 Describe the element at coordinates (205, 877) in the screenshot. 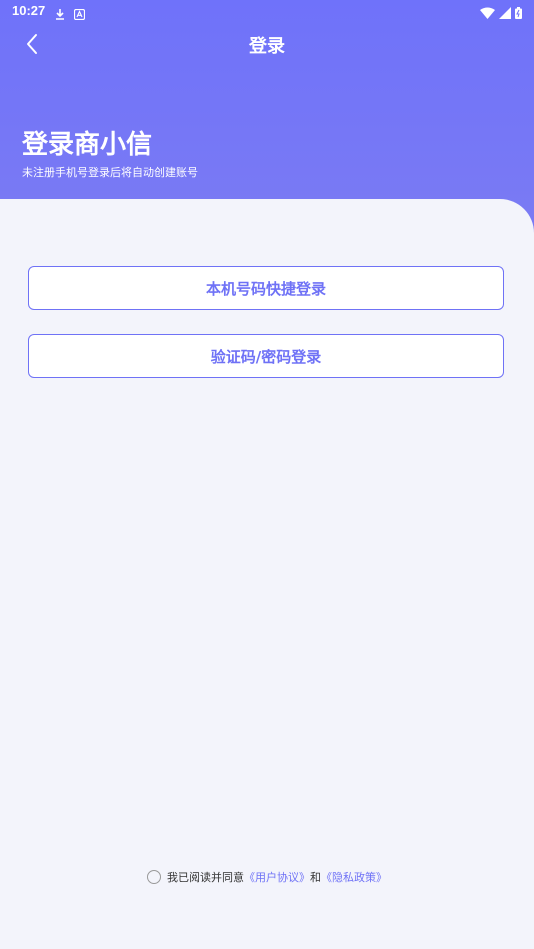

I see `agreement-prefix: 我已阅读并同意` at that location.